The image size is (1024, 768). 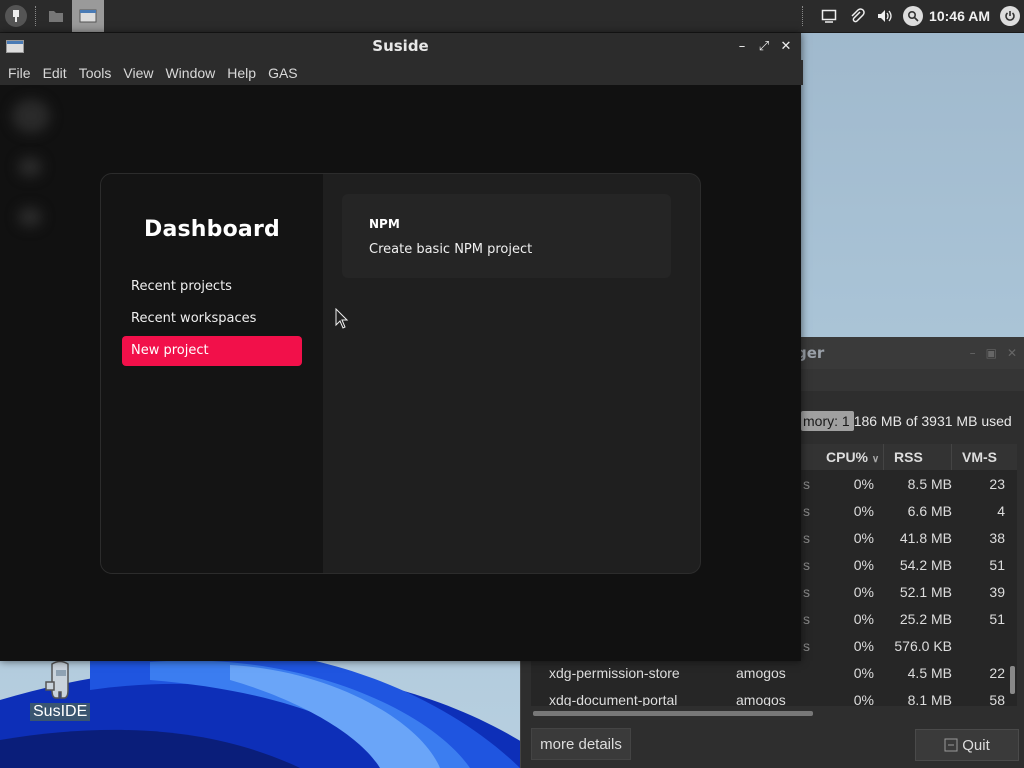 I want to click on menu-file: File, so click(x=19, y=73).